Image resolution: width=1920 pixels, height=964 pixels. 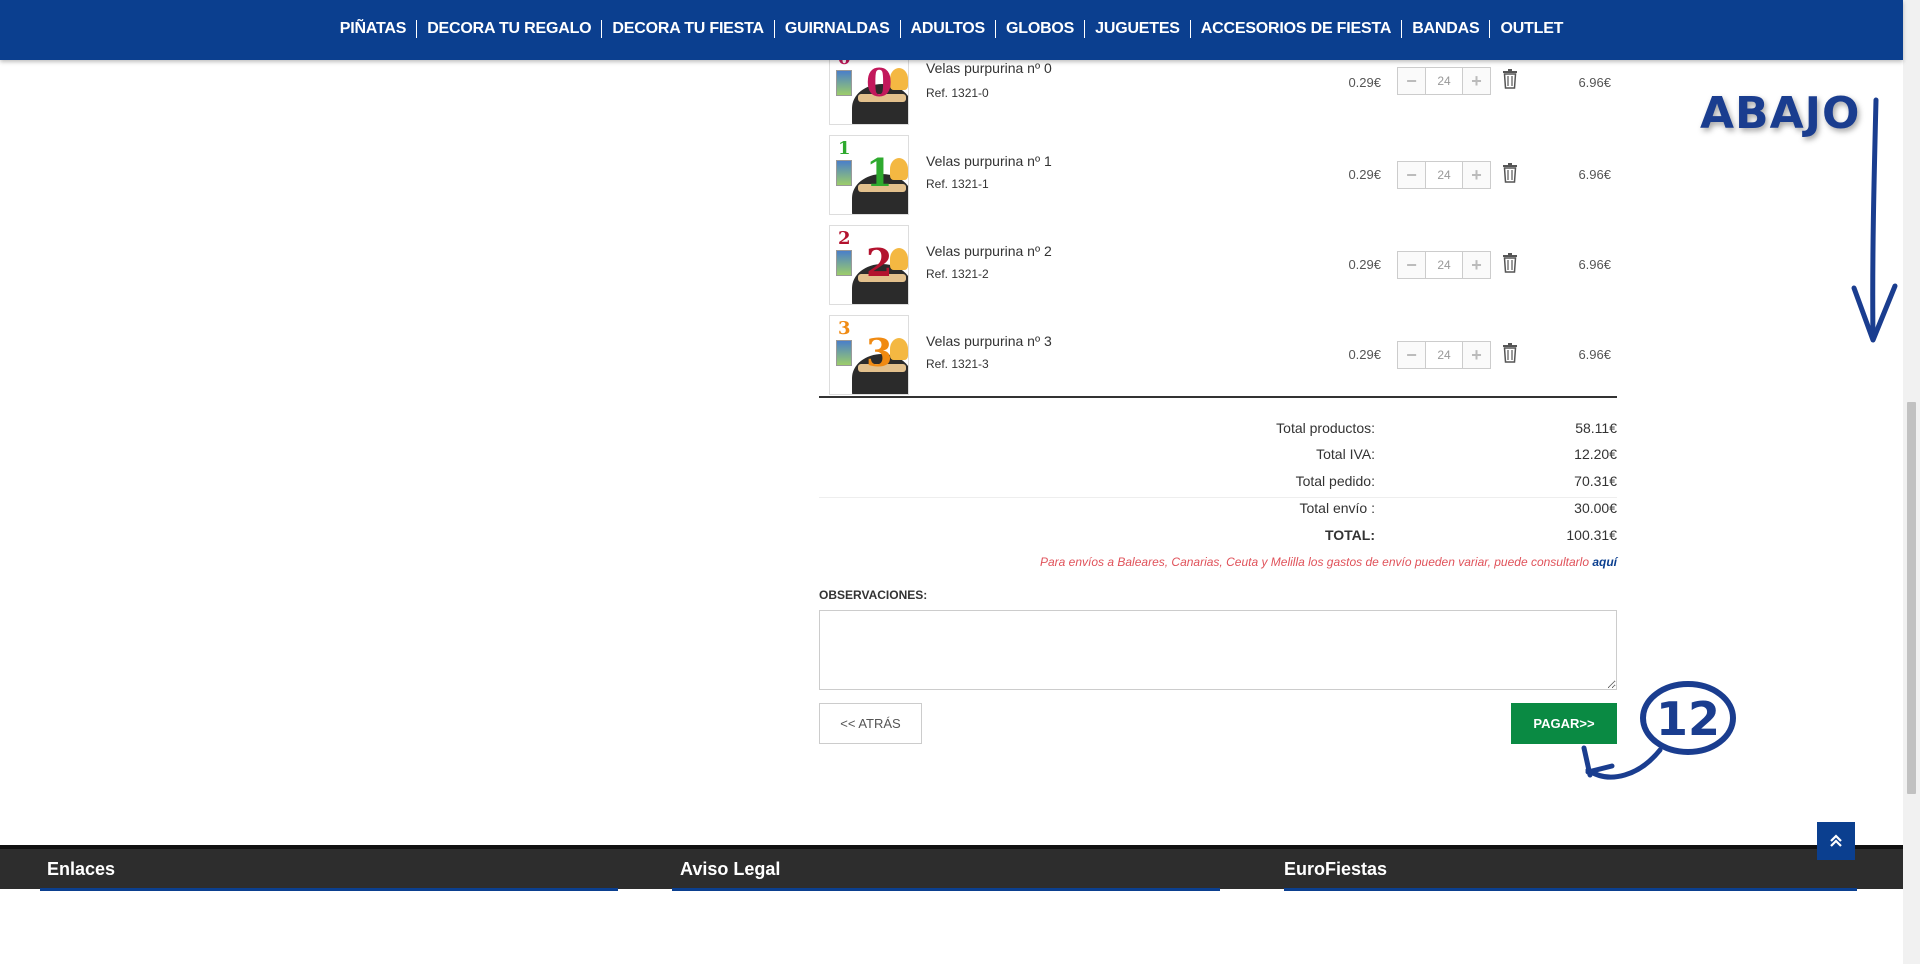 What do you see at coordinates (1445, 29) in the screenshot?
I see `nav-item-bandas: BANDAS` at bounding box center [1445, 29].